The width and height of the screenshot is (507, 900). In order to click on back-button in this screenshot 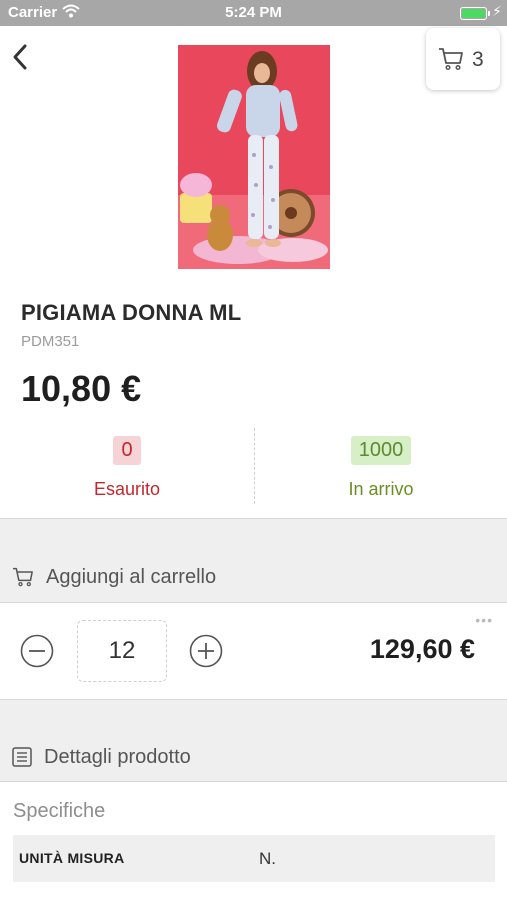, I will do `click(20, 57)`.